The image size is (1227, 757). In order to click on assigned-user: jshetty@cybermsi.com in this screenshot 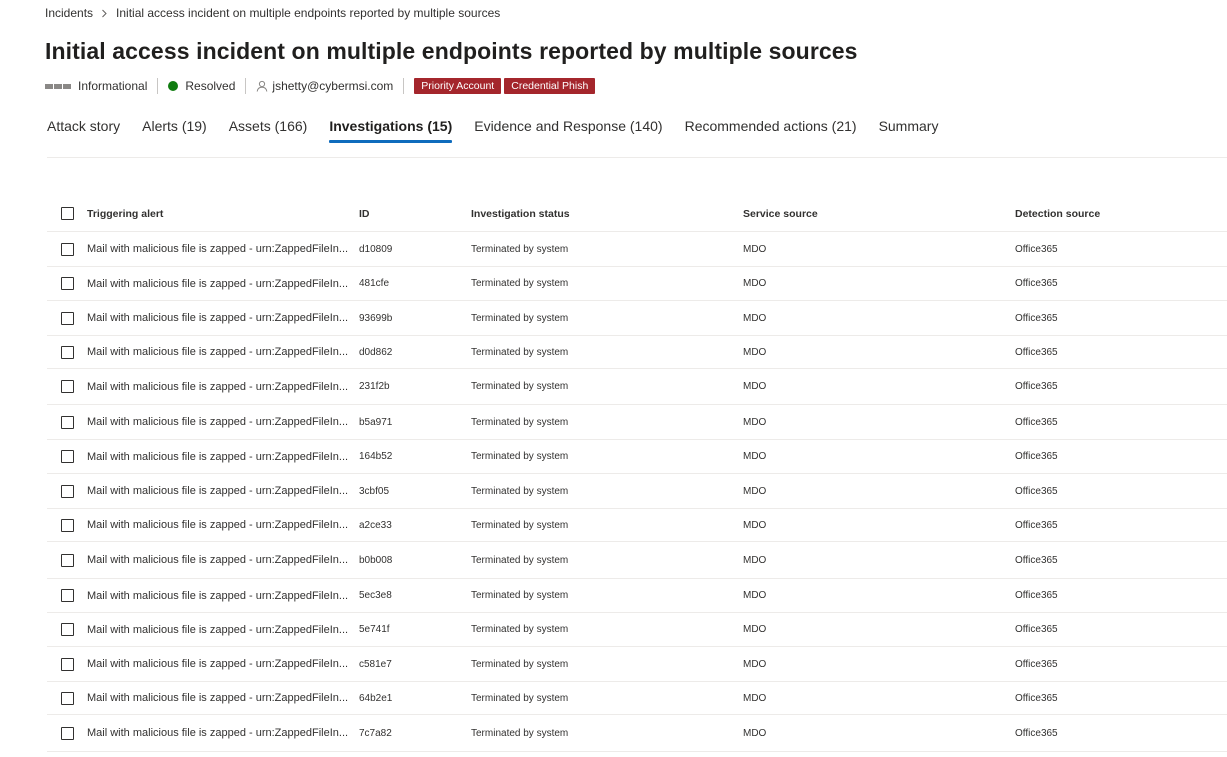, I will do `click(324, 86)`.